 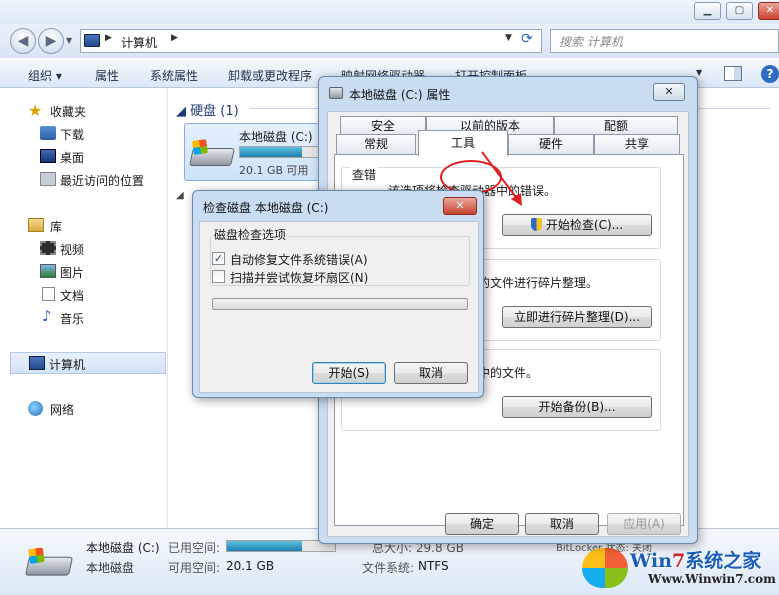 What do you see at coordinates (194, 548) in the screenshot?
I see `details-used-label: 已用空间:` at bounding box center [194, 548].